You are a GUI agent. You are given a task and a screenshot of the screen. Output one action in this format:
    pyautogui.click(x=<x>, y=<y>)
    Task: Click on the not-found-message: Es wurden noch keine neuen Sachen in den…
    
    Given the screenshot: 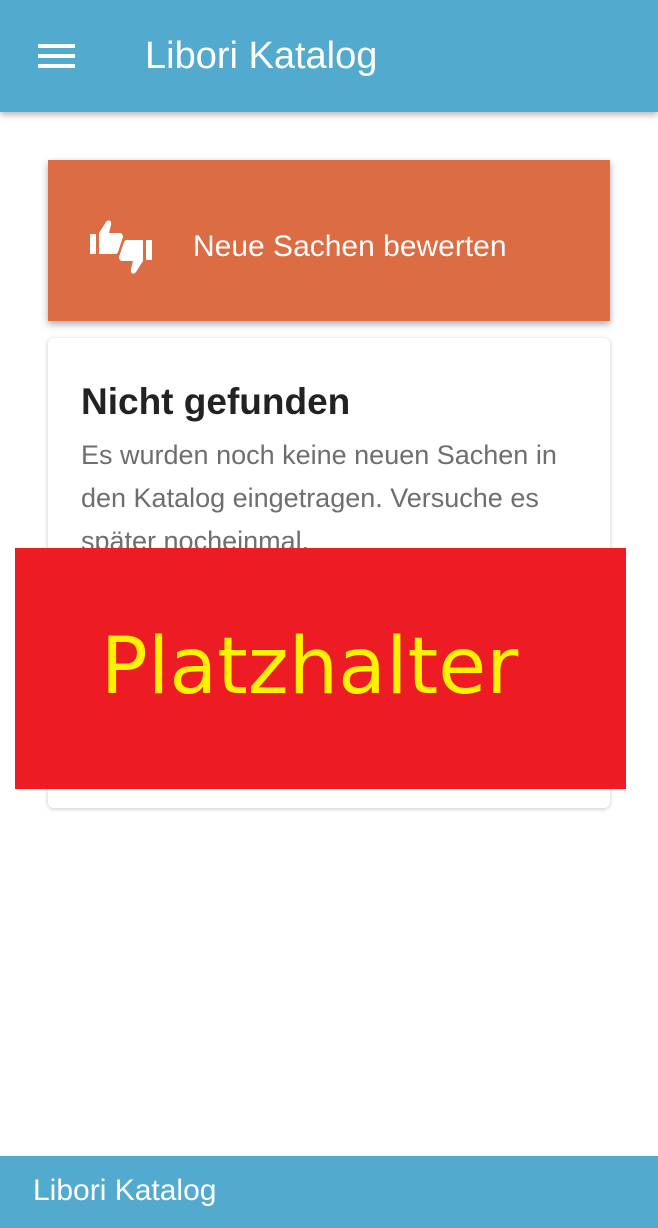 What is the action you would take?
    pyautogui.click(x=319, y=498)
    